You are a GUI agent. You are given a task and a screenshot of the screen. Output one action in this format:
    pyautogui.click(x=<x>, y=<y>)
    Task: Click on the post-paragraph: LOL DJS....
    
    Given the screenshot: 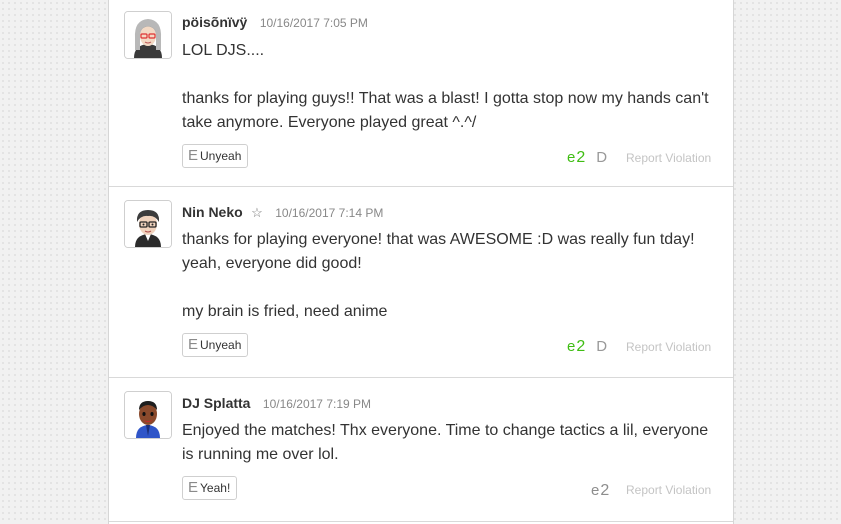 What is the action you would take?
    pyautogui.click(x=223, y=50)
    